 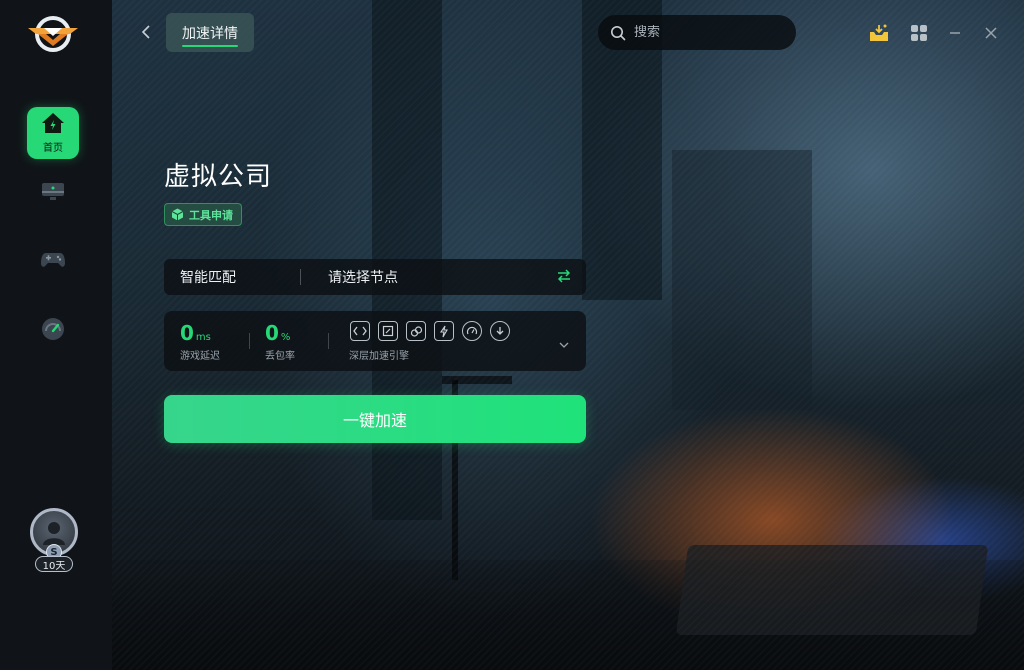 I want to click on sidebar-item-speed, so click(x=53, y=331).